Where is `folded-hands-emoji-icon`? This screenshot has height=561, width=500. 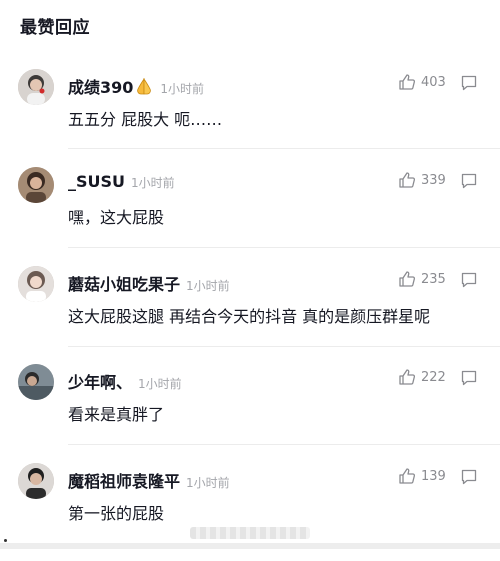
folded-hands-emoji-icon is located at coordinates (144, 86).